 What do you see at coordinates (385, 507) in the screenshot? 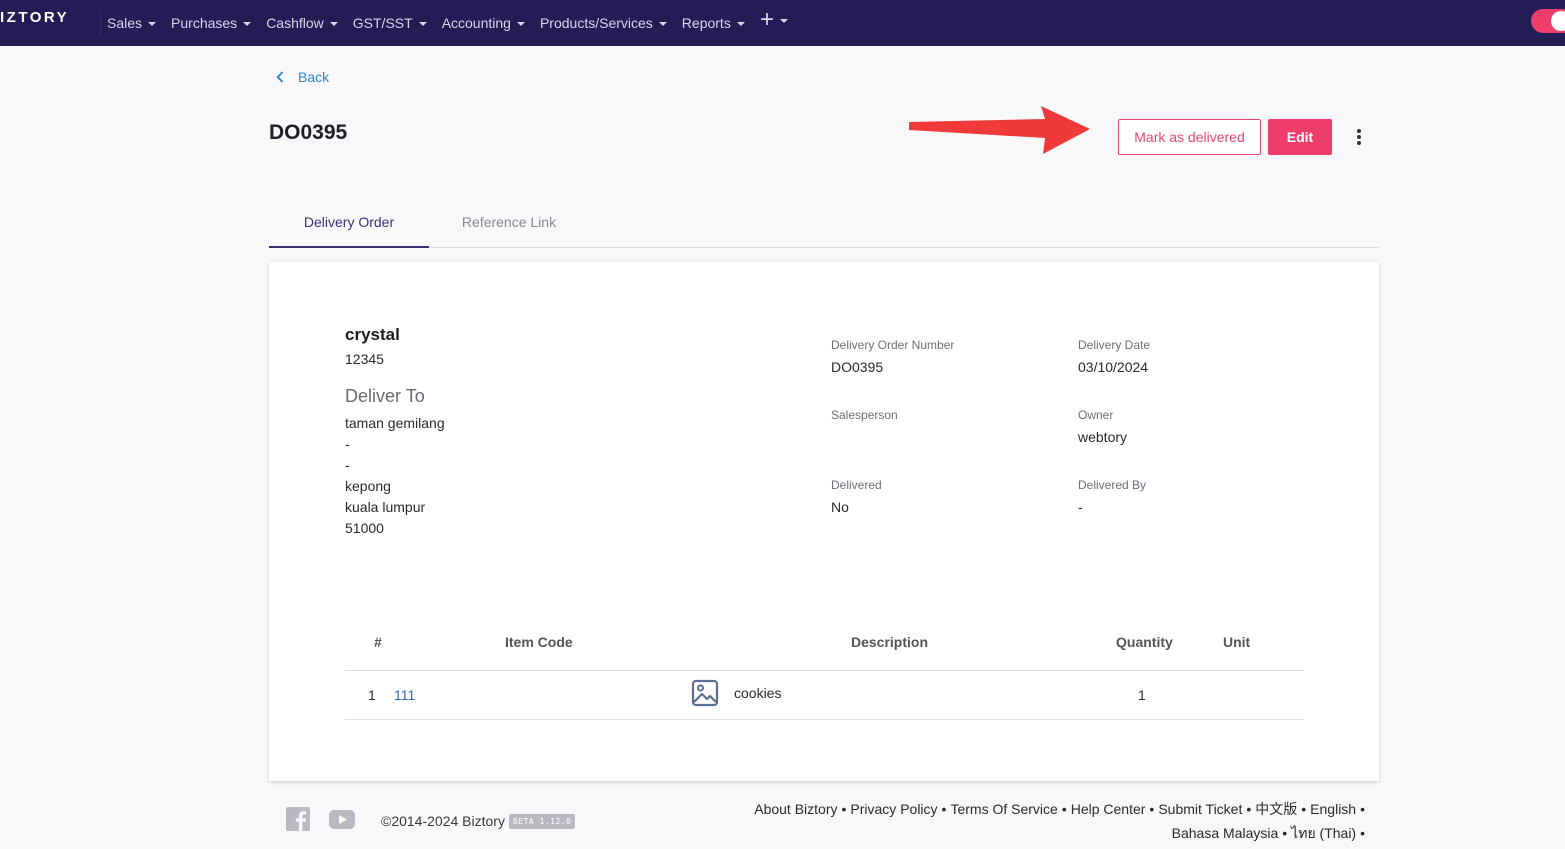
I see `address-line: kuala lumpur` at bounding box center [385, 507].